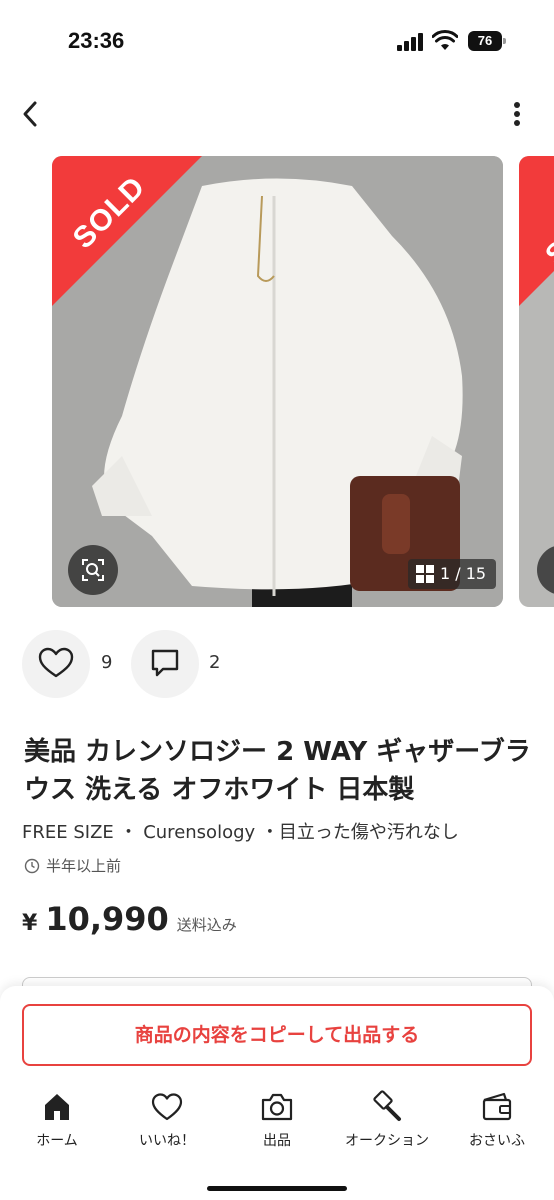  What do you see at coordinates (215, 662) in the screenshot?
I see `comment-count: 2` at bounding box center [215, 662].